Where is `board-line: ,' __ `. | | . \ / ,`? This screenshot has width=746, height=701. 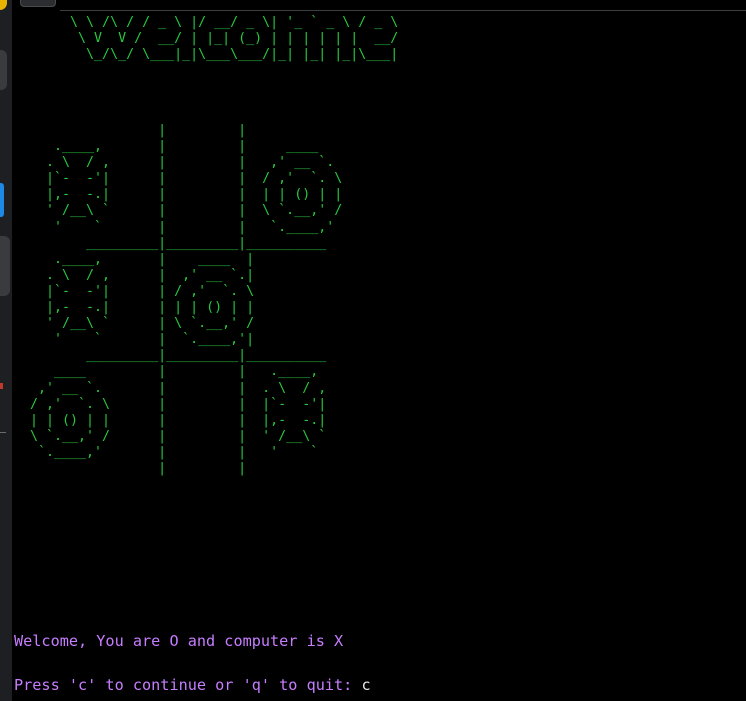 board-line: ,' __ `. | | . \ / , is located at coordinates (170, 388).